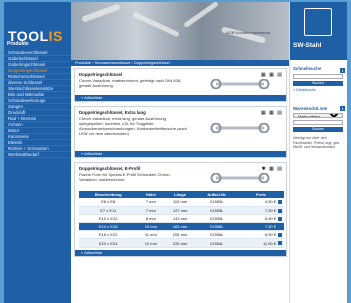  I want to click on col-length: Länge, so click(180, 194).